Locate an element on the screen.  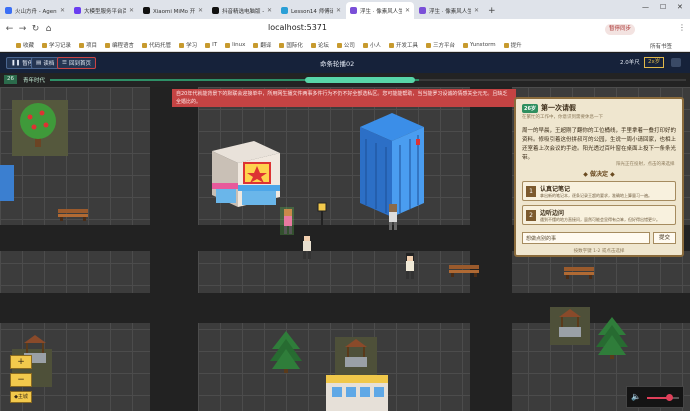
volume-slider-track is located at coordinates (663, 398).